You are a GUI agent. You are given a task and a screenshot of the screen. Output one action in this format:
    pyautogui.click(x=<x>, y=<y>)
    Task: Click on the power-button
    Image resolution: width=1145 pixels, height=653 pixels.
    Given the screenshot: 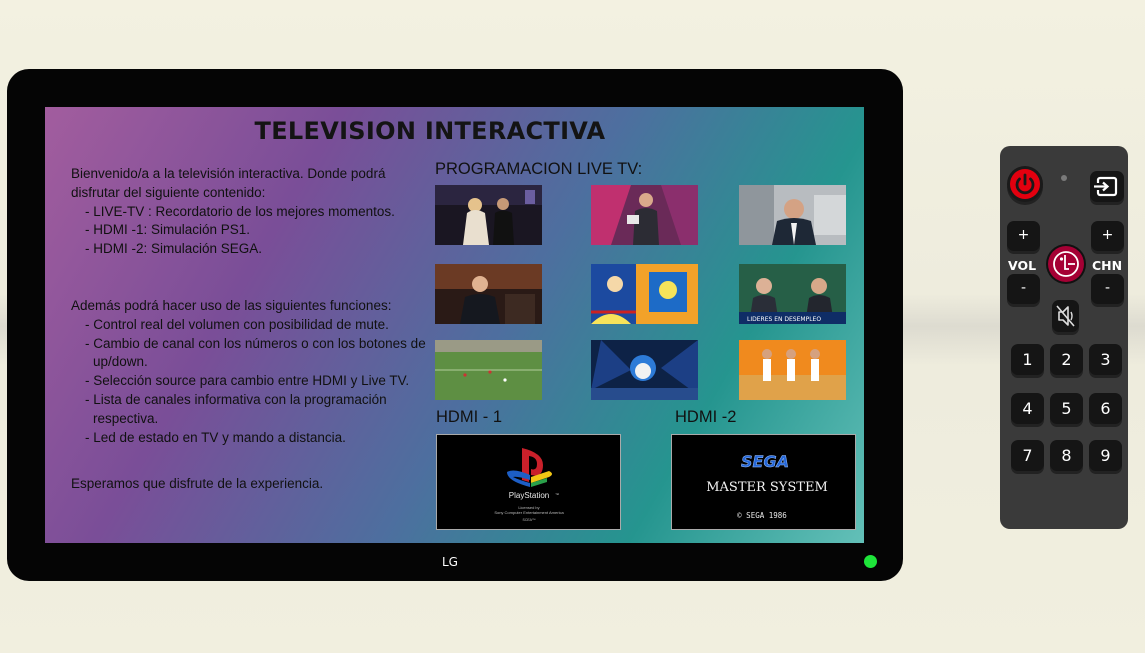 What is the action you would take?
    pyautogui.click(x=1025, y=184)
    